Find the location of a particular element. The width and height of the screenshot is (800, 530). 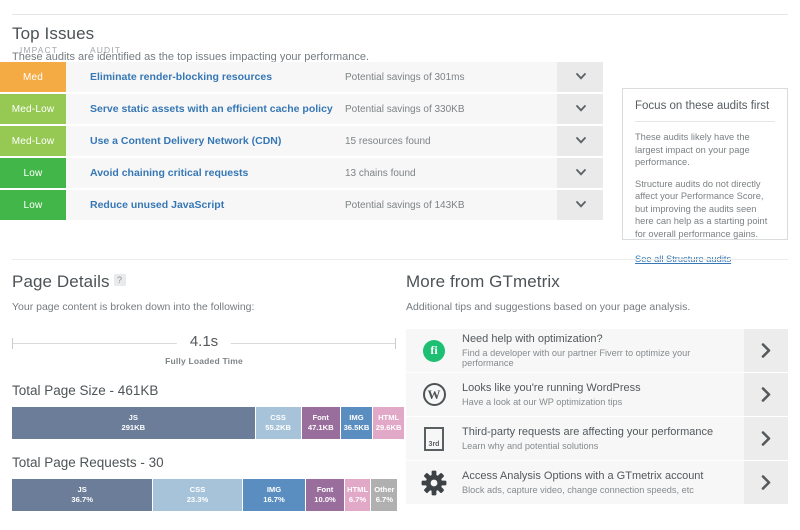

audit-value: 13 chains found is located at coordinates (380, 173).